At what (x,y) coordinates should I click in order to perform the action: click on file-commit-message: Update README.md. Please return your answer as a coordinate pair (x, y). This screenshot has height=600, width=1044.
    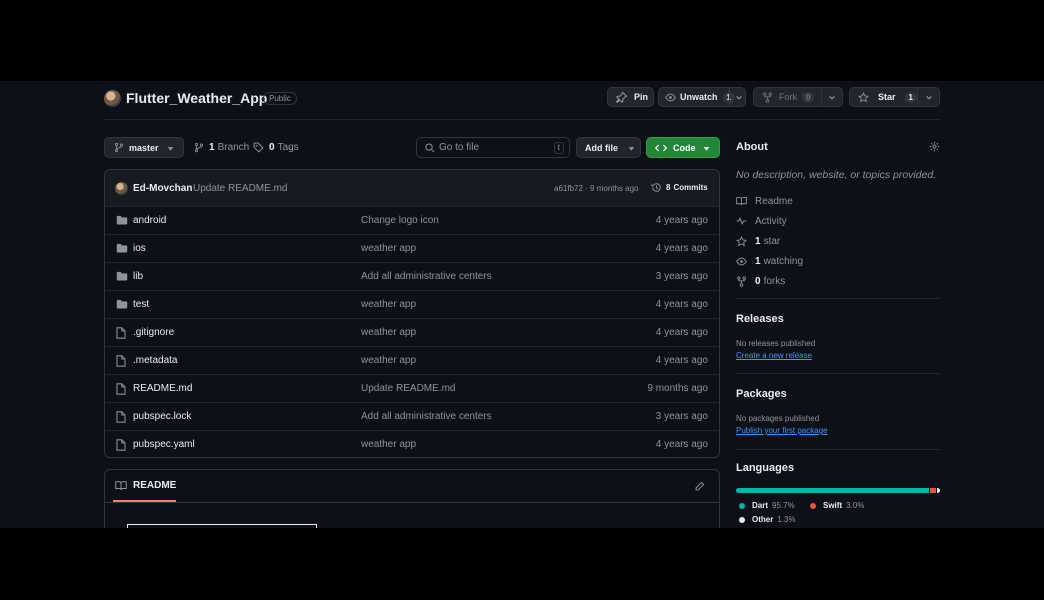
    Looking at the image, I should click on (408, 388).